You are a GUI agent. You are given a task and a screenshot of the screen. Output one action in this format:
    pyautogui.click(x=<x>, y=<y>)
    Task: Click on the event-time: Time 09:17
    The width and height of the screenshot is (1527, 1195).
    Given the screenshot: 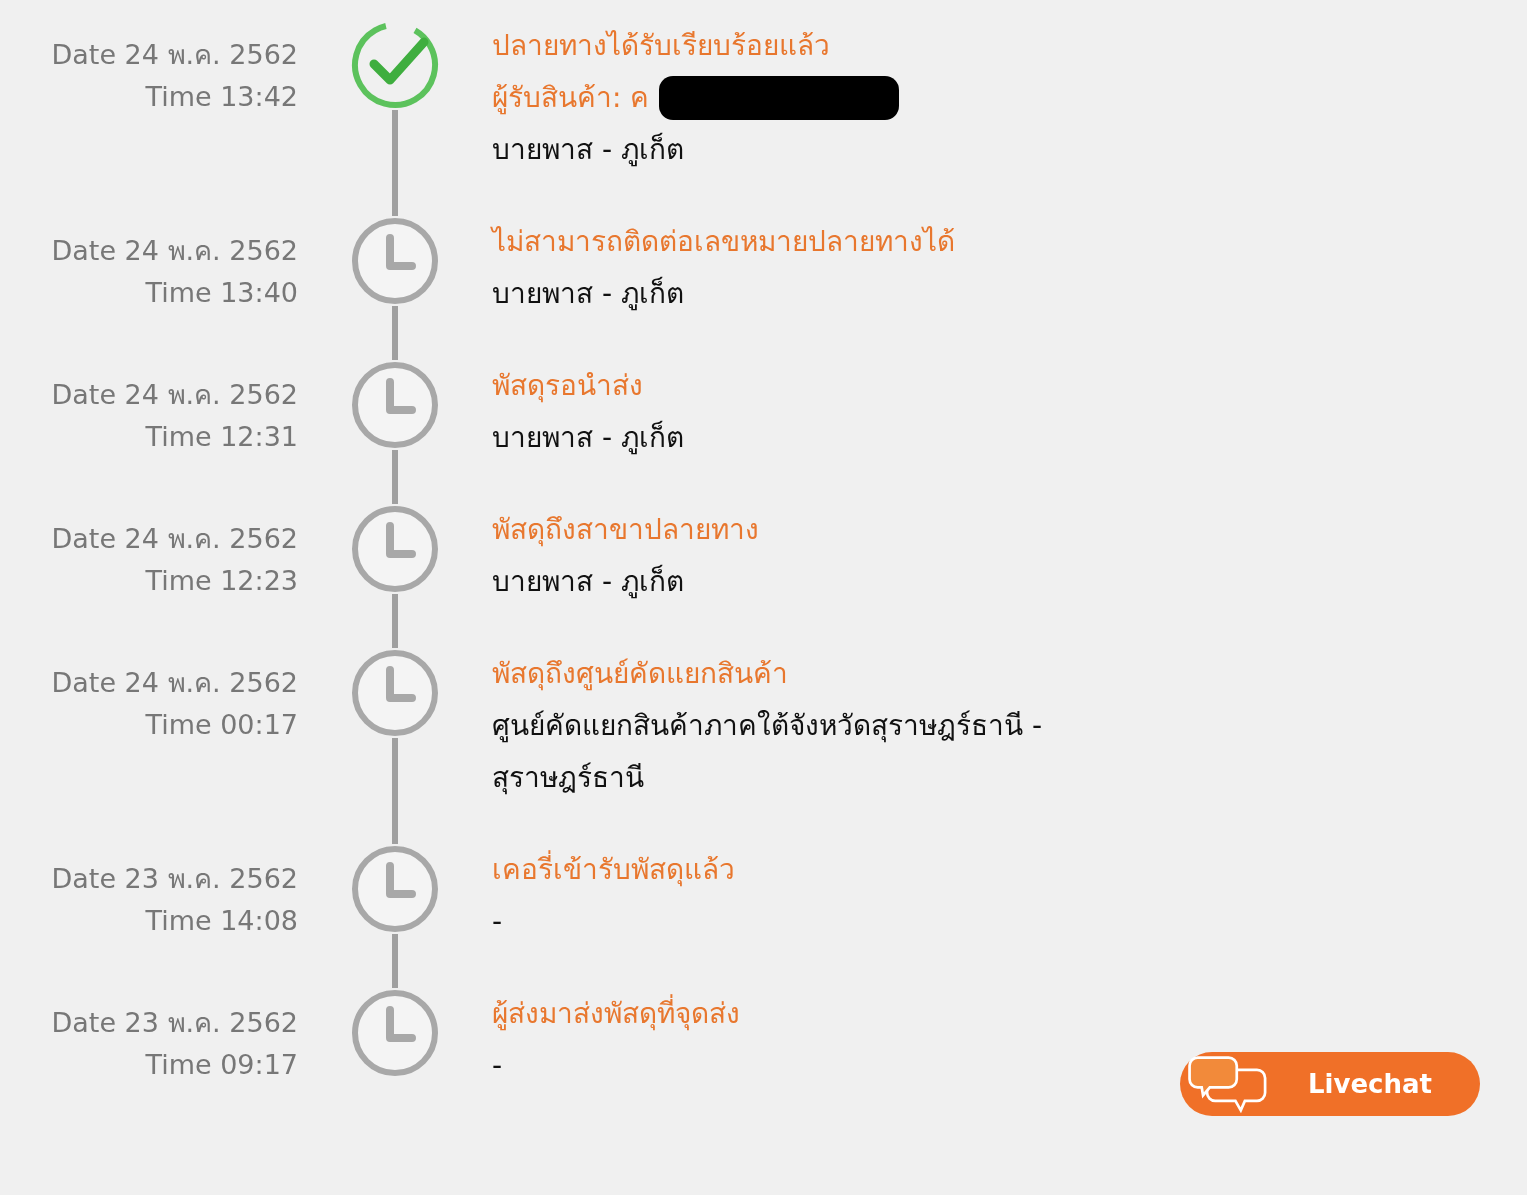 What is the action you would take?
    pyautogui.click(x=221, y=1065)
    